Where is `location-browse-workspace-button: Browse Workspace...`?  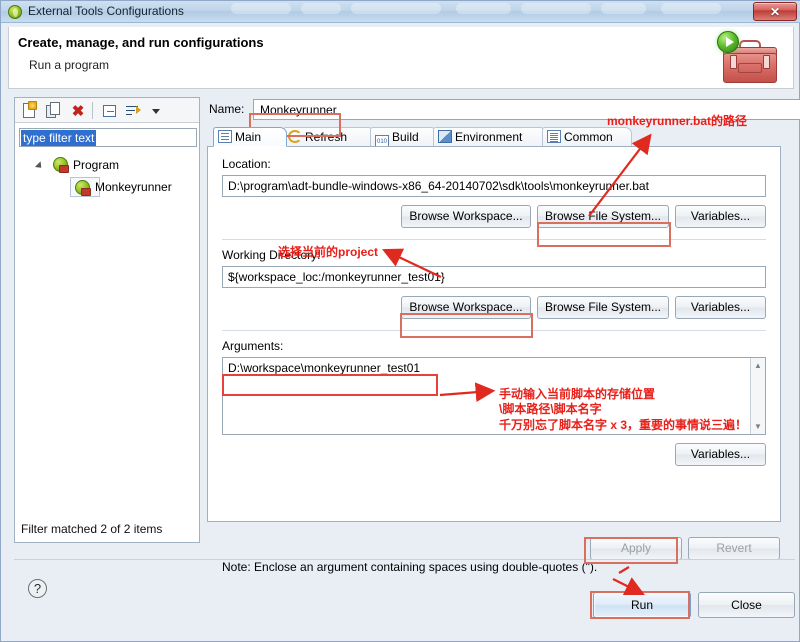
location-browse-workspace-button: Browse Workspace... is located at coordinates (466, 216).